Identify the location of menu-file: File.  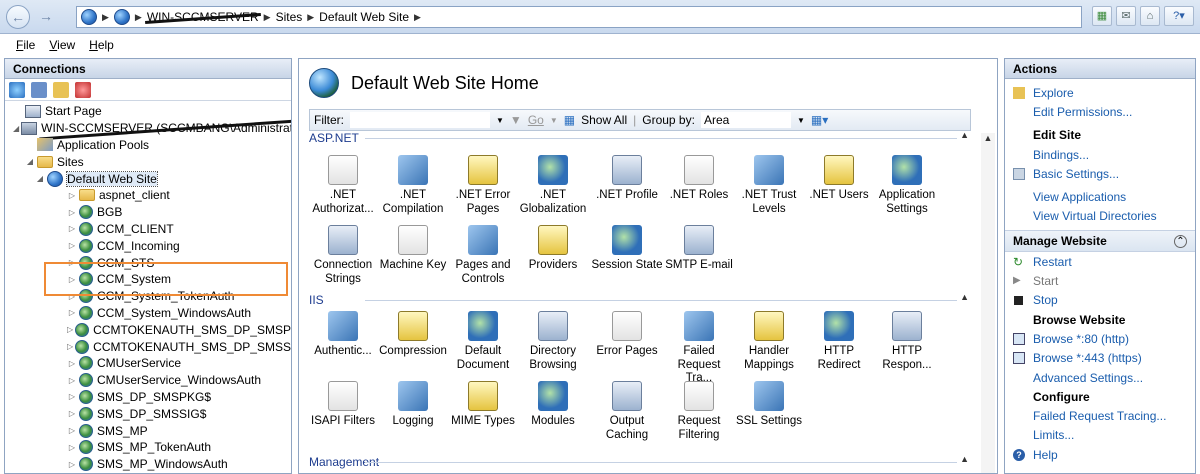
(25, 45).